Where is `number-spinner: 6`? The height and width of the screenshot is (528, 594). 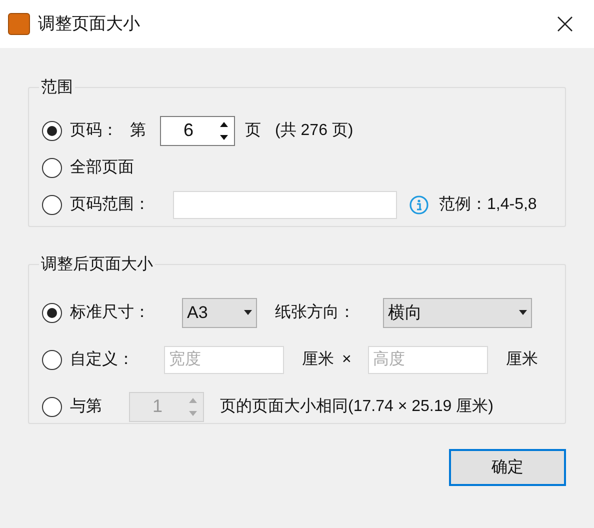
number-spinner: 6 is located at coordinates (197, 131).